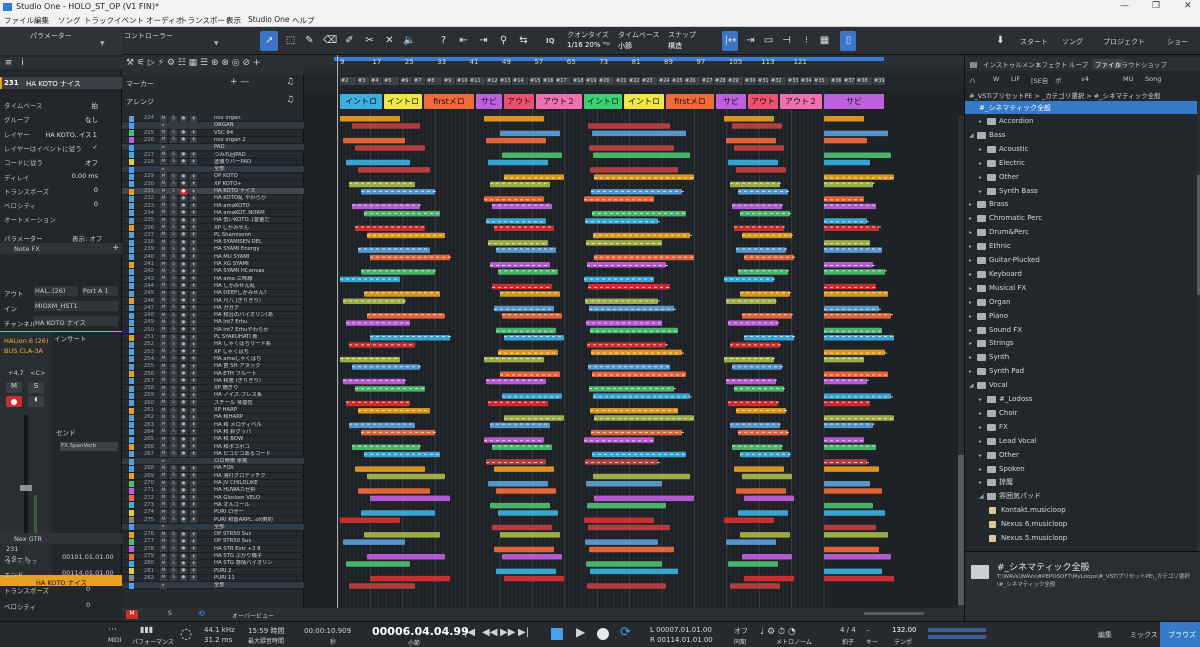 Image resolution: width=1200 pixels, height=647 pixels. I want to click on track-row: 242 M S ● ◖ HA SYAMI HCanvas, so click(213, 272).